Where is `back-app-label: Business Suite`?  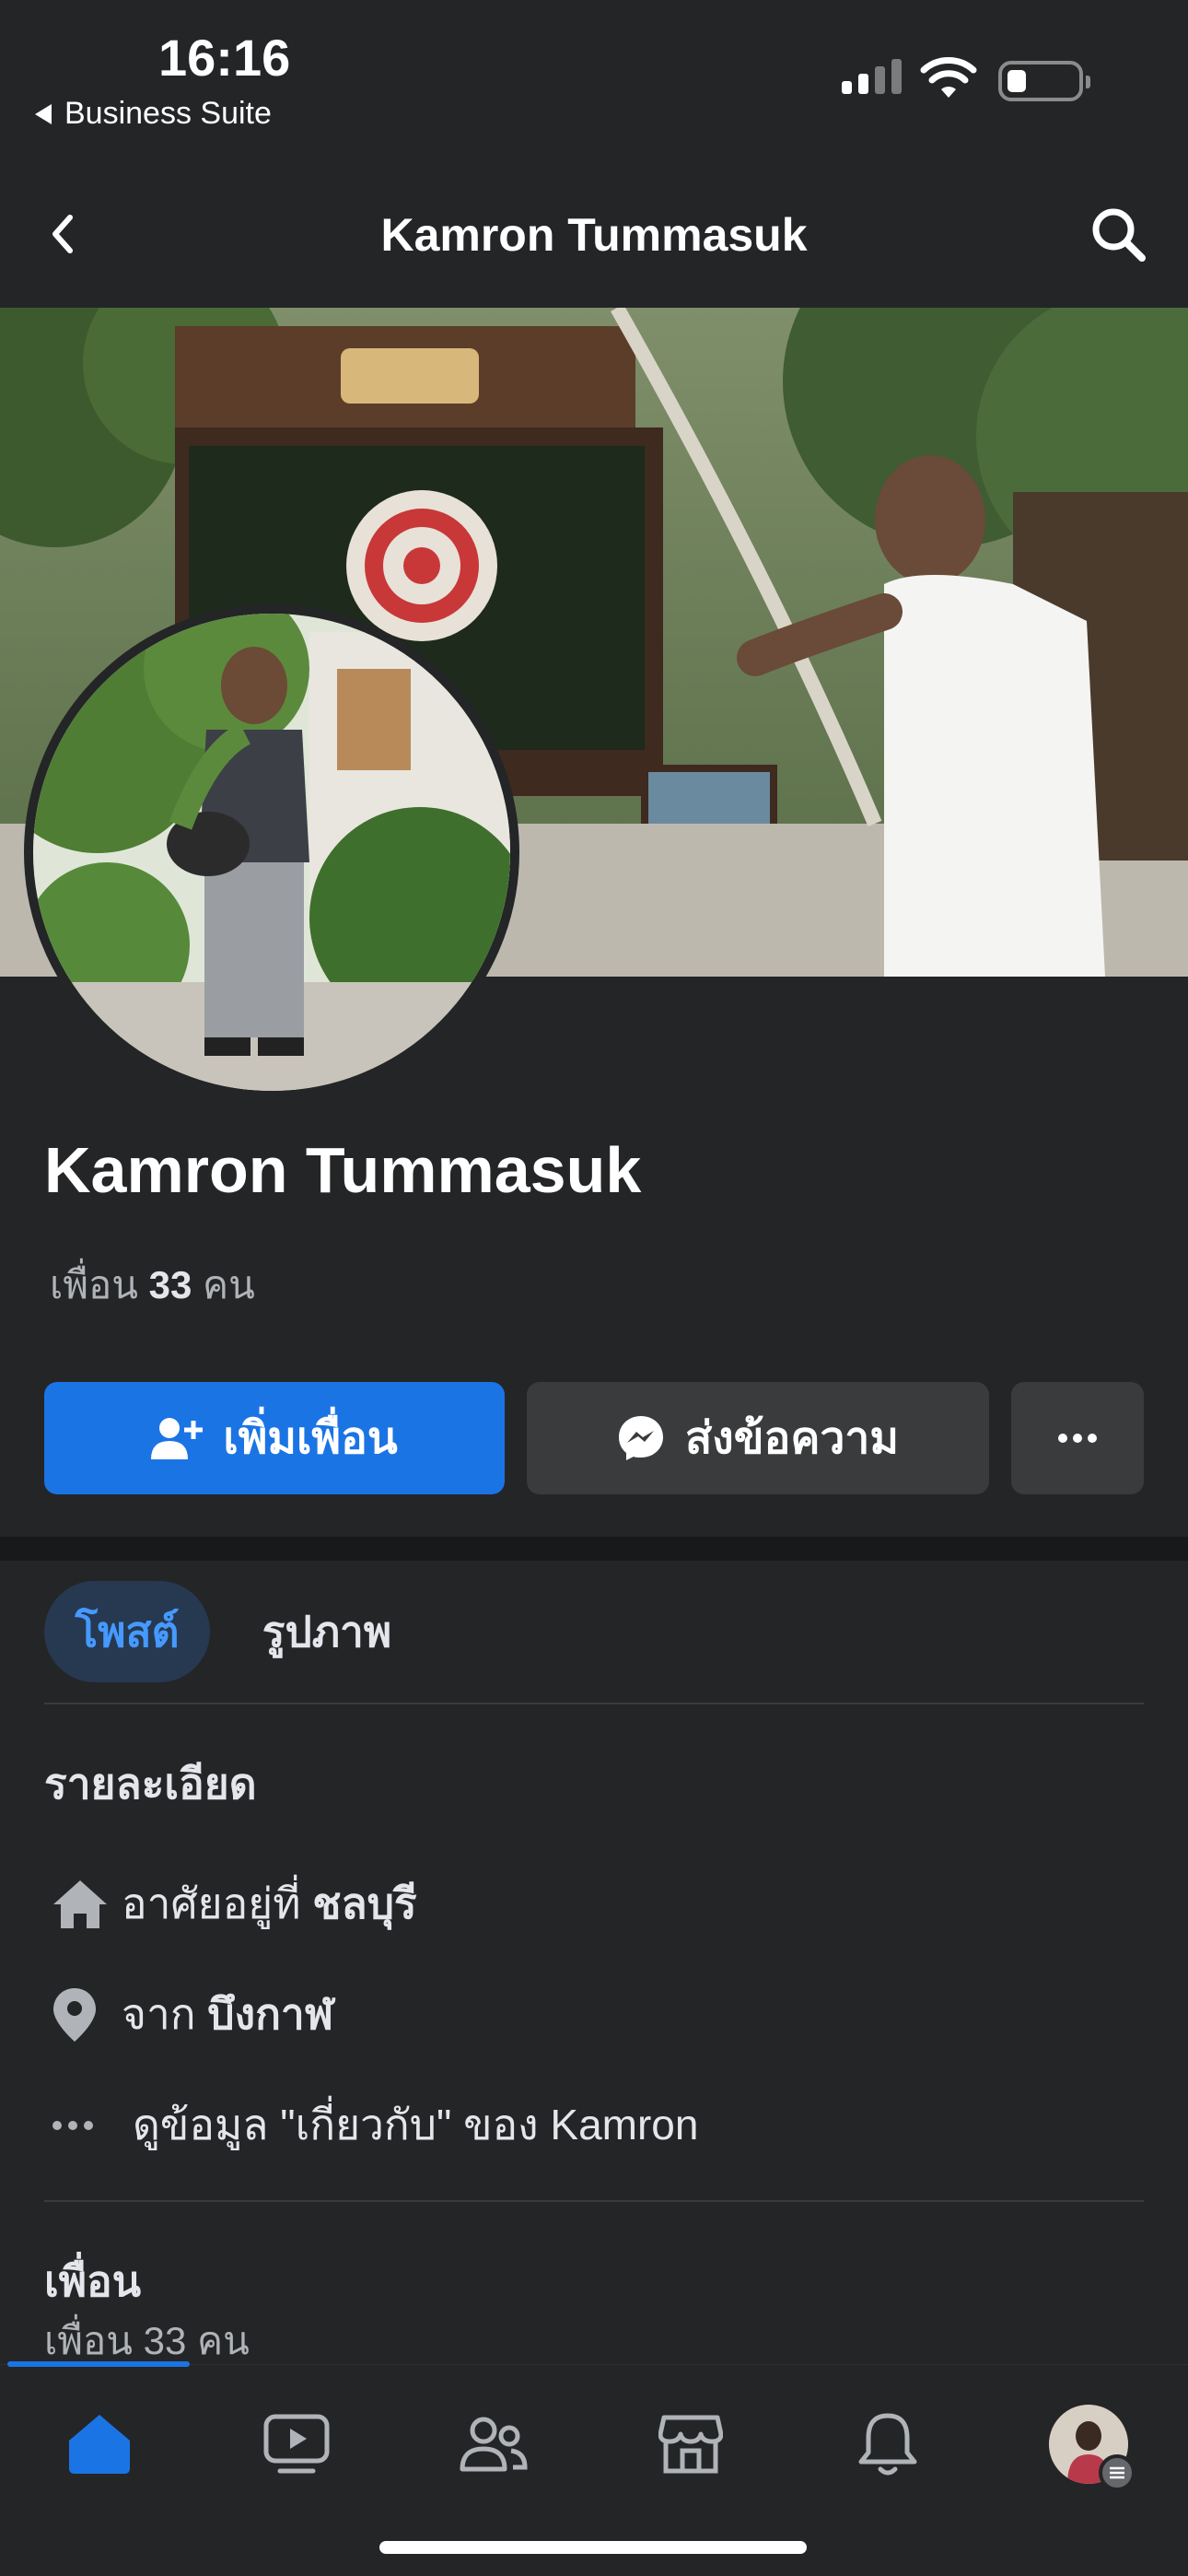
back-app-label: Business Suite is located at coordinates (168, 113).